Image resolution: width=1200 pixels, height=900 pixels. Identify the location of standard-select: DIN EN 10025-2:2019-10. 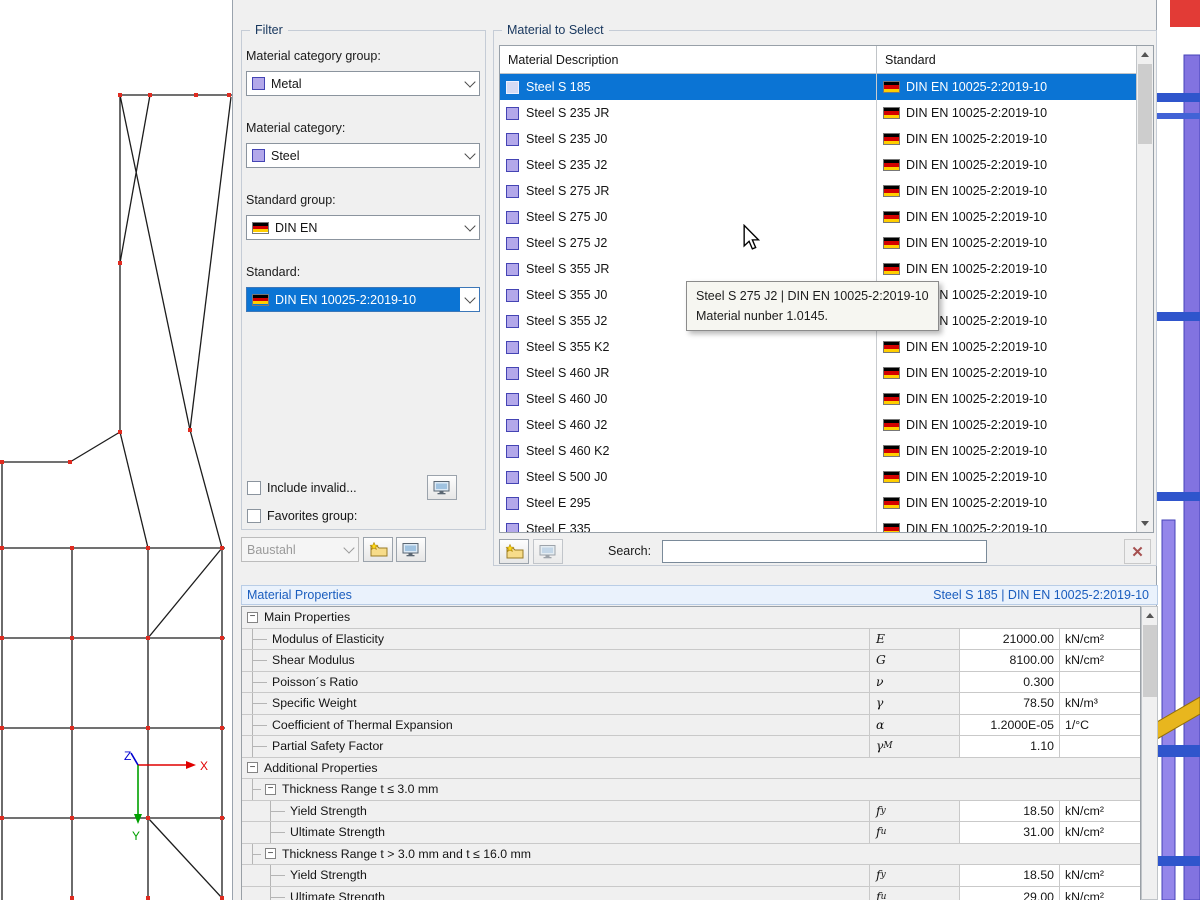
(363, 299).